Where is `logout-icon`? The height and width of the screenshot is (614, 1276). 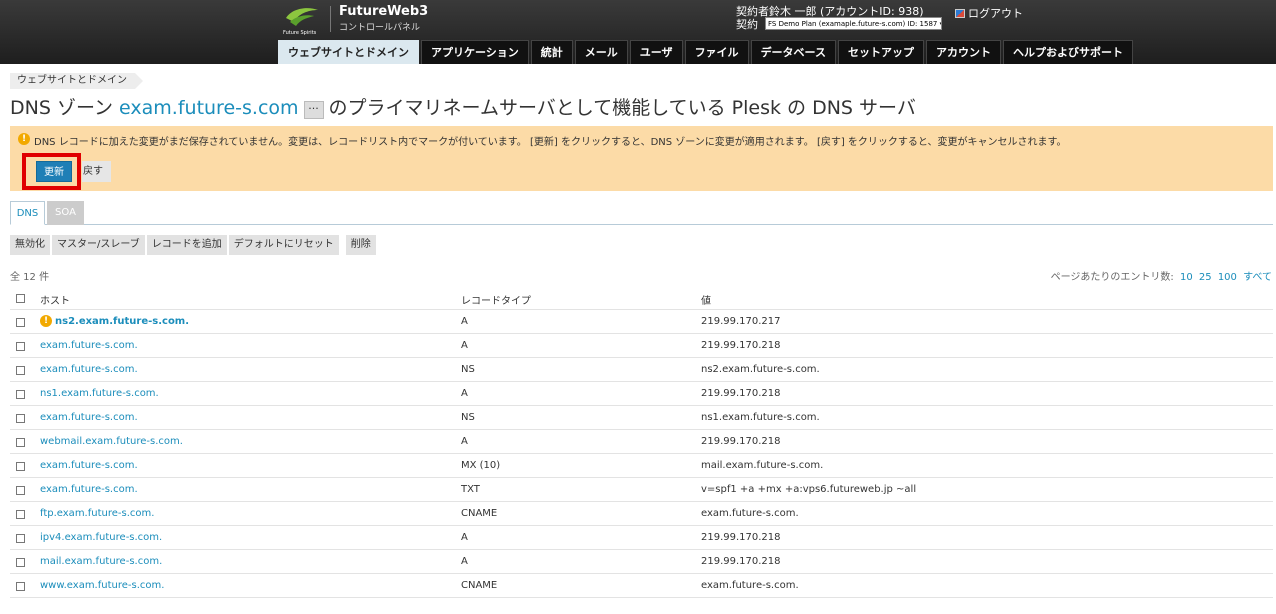
logout-icon is located at coordinates (960, 13).